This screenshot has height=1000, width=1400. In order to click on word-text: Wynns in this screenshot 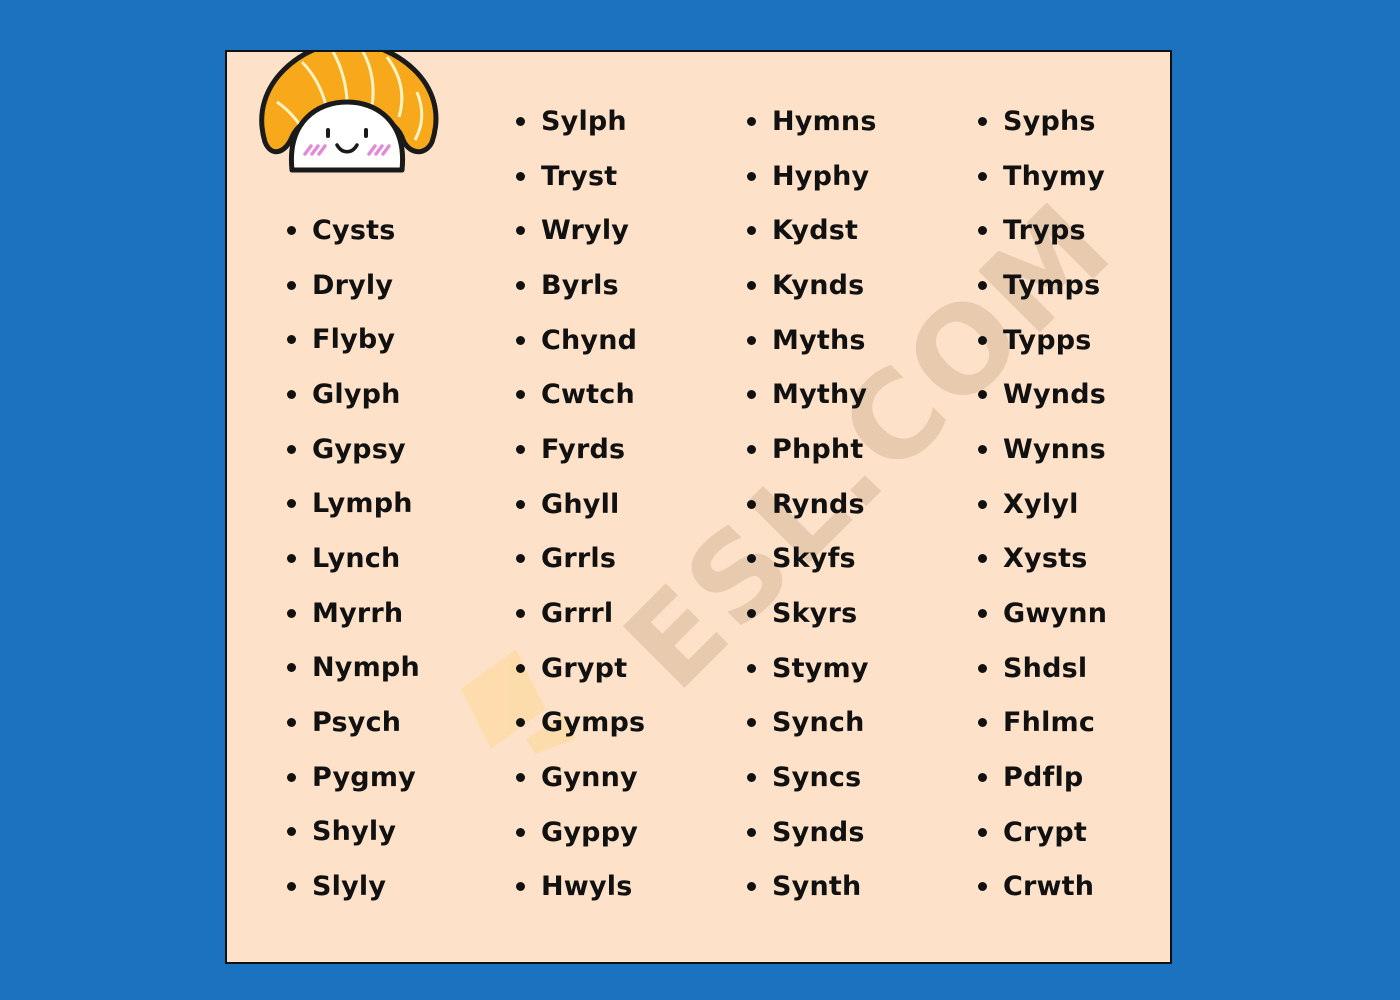, I will do `click(1054, 449)`.